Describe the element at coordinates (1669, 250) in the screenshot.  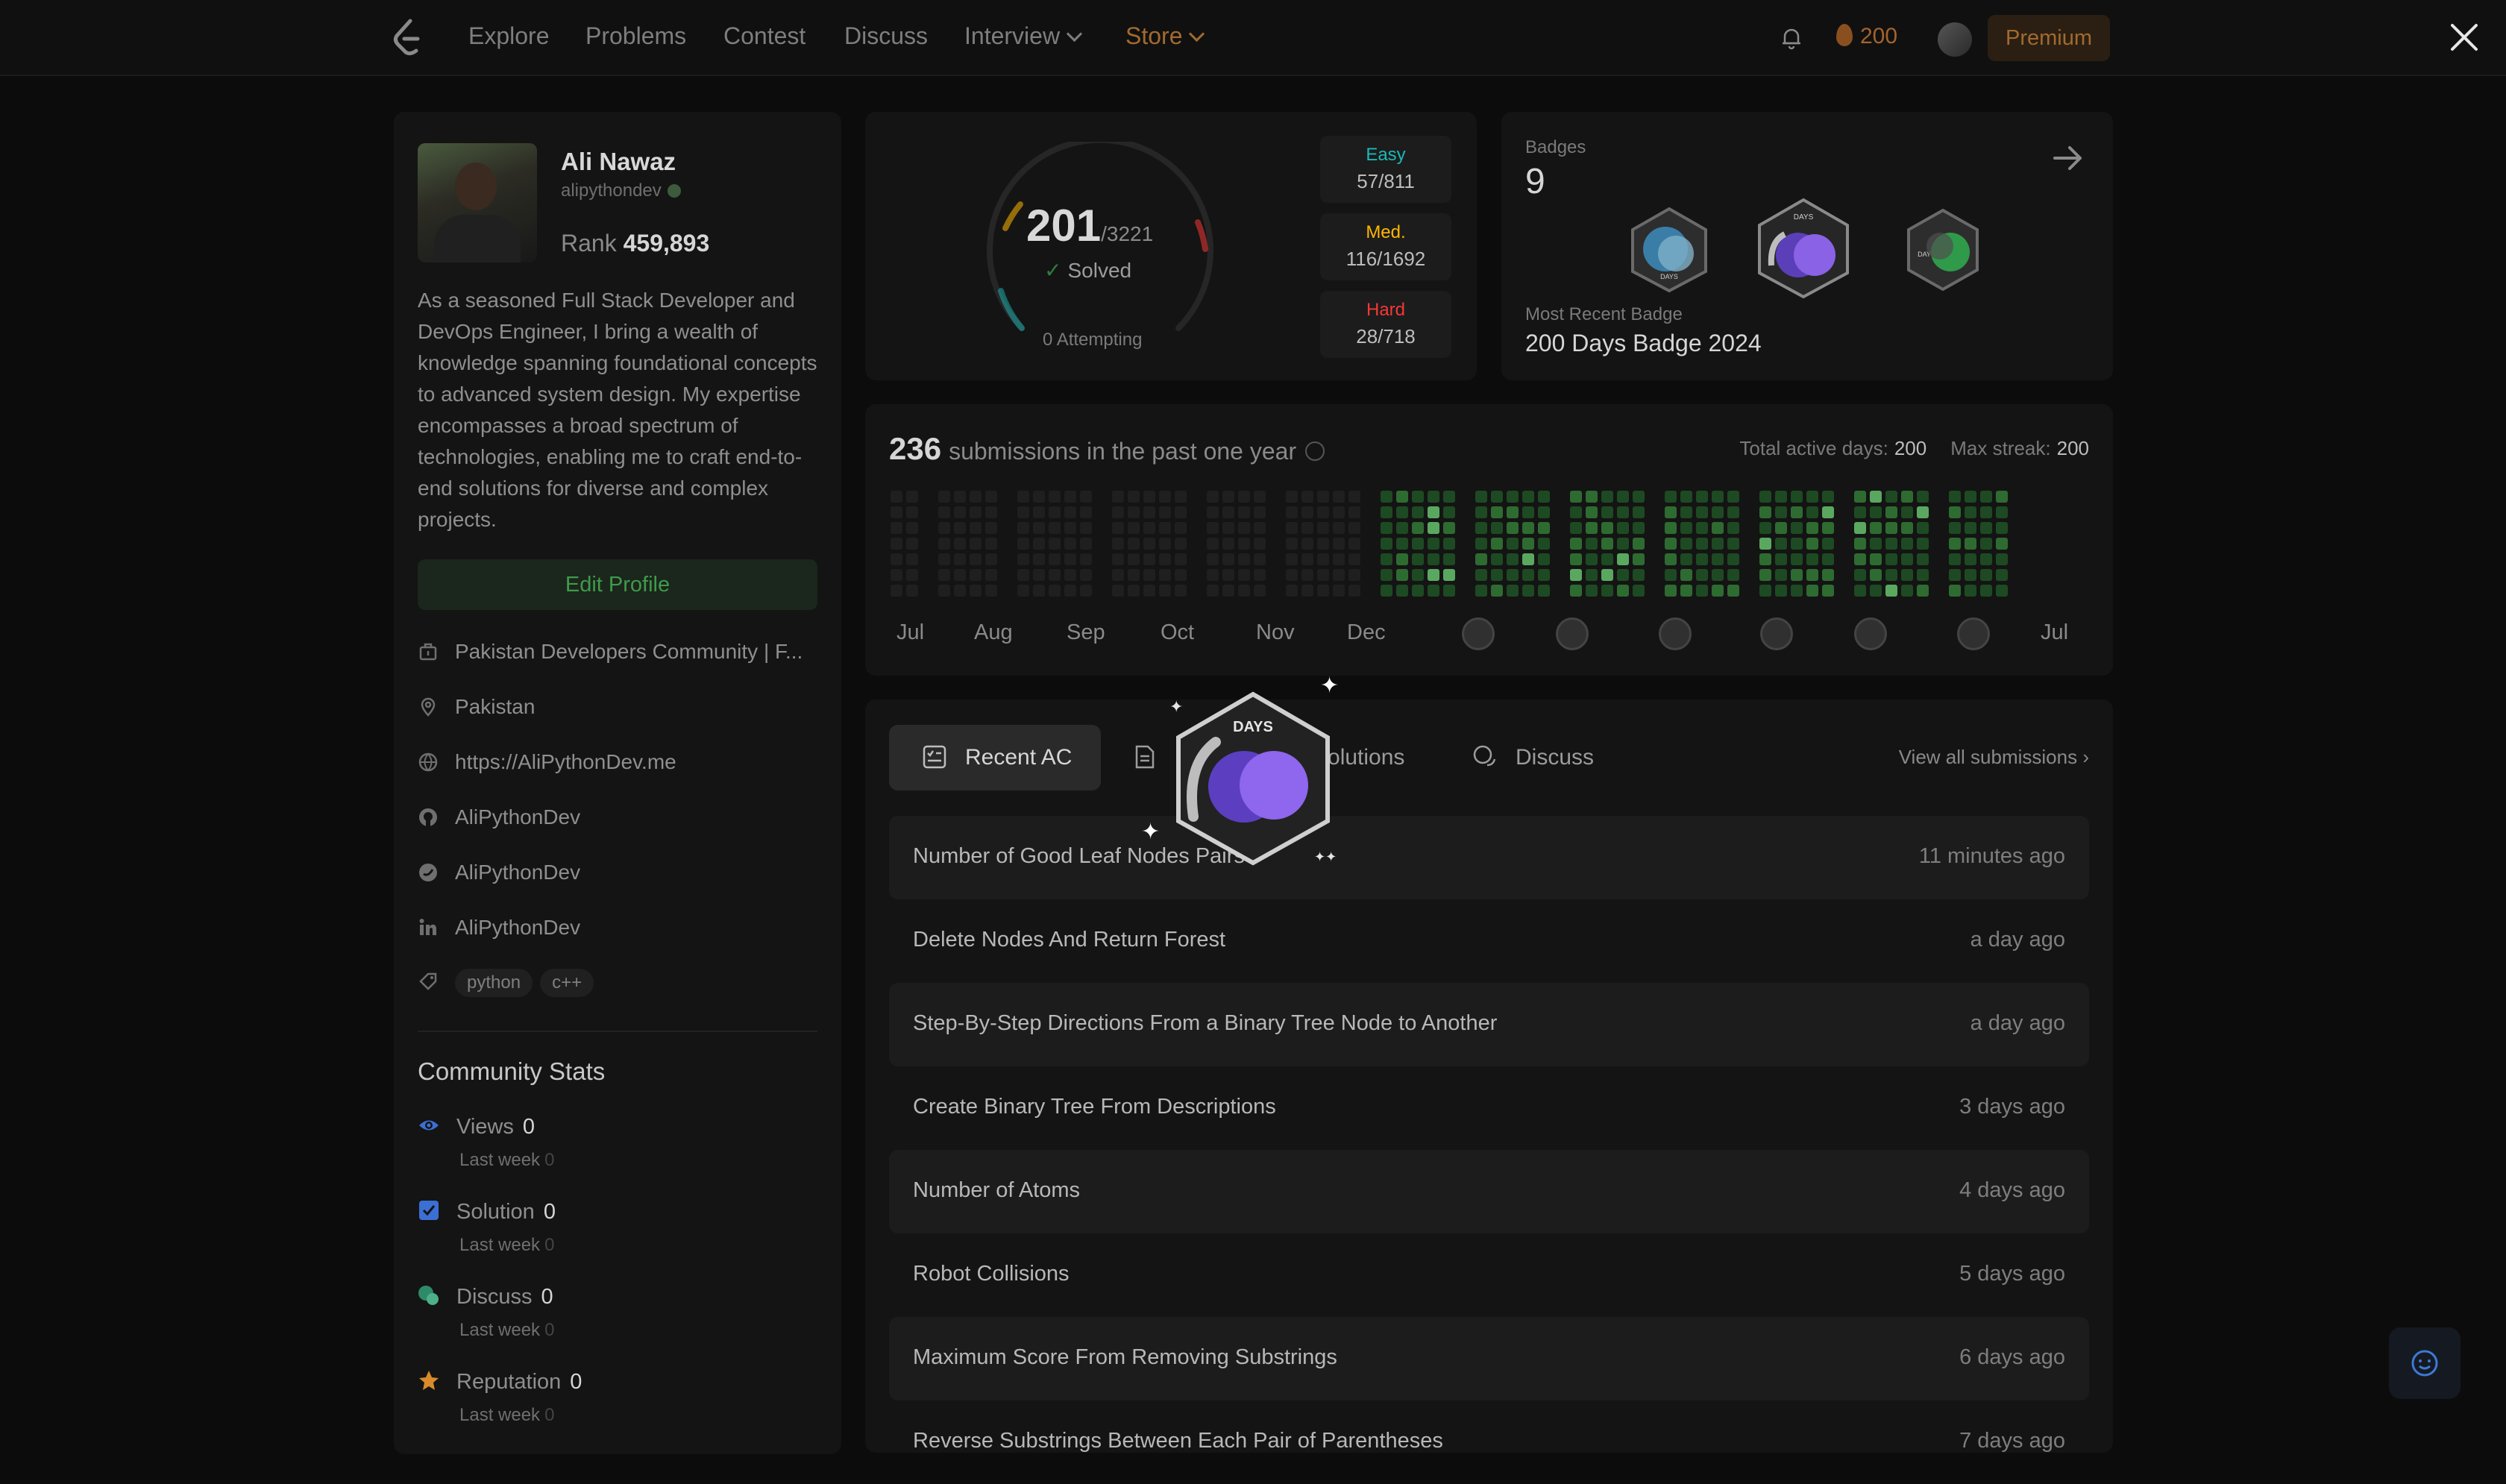
I see `badge-50-days-icon: DAYS` at that location.